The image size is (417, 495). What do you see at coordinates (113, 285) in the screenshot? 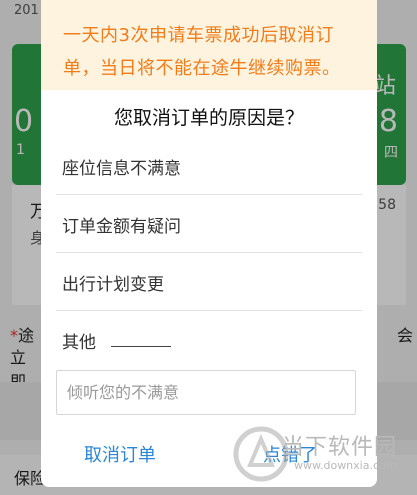
I see `reason-label: 出行计划变更` at bounding box center [113, 285].